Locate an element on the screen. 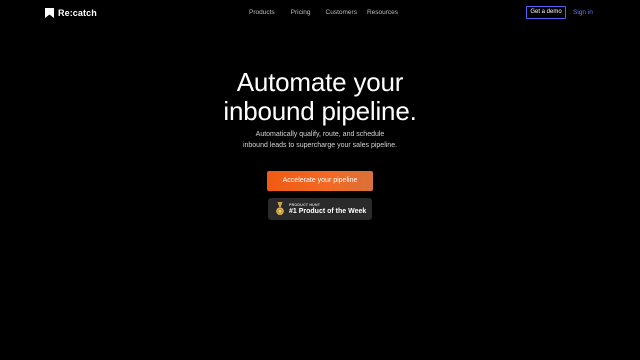 This screenshot has height=360, width=640. nav-products: Products is located at coordinates (262, 12).